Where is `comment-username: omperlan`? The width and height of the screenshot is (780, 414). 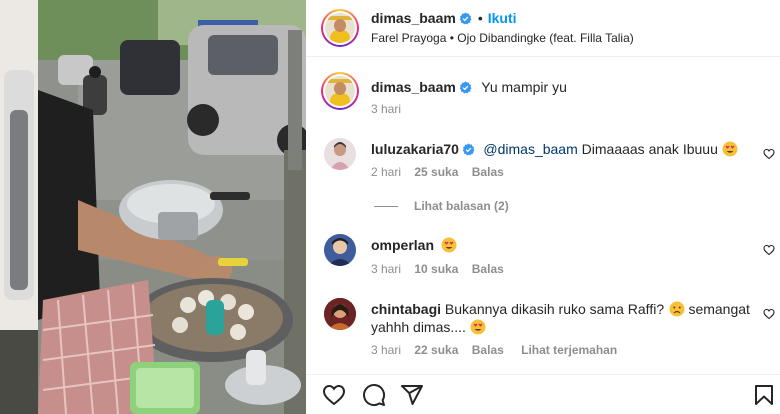 comment-username: omperlan is located at coordinates (402, 245).